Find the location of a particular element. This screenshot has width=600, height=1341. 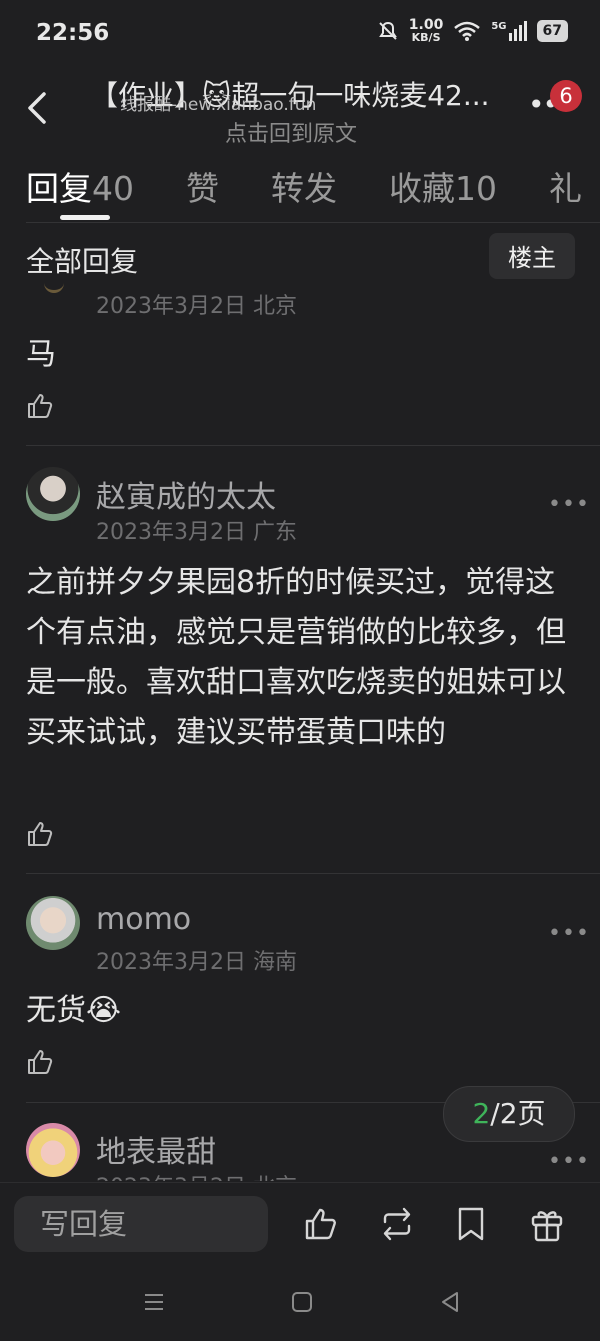

tab-bar: 回复40 赞 转发 收藏10 礼 is located at coordinates (313, 187).